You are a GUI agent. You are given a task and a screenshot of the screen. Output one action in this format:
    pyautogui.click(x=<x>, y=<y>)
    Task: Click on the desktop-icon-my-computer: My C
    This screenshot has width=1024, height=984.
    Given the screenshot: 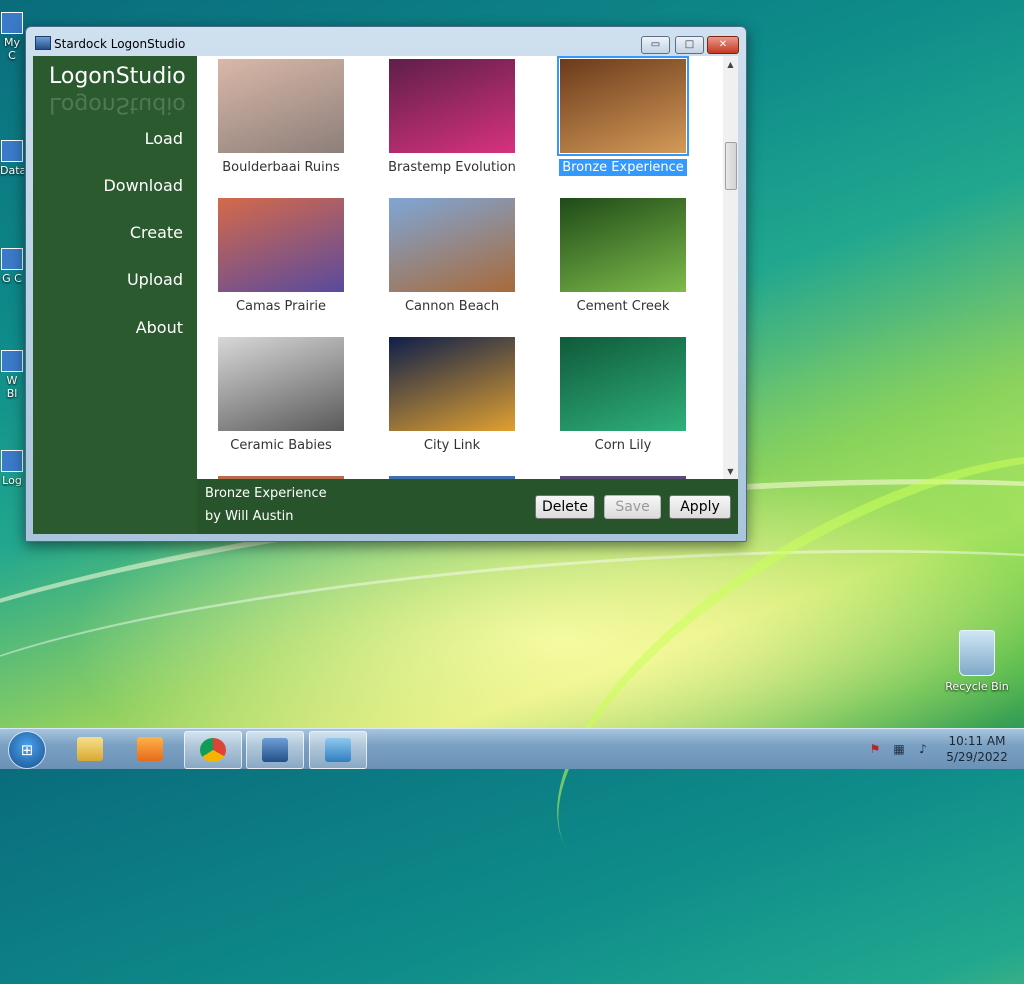 What is the action you would take?
    pyautogui.click(x=12, y=37)
    